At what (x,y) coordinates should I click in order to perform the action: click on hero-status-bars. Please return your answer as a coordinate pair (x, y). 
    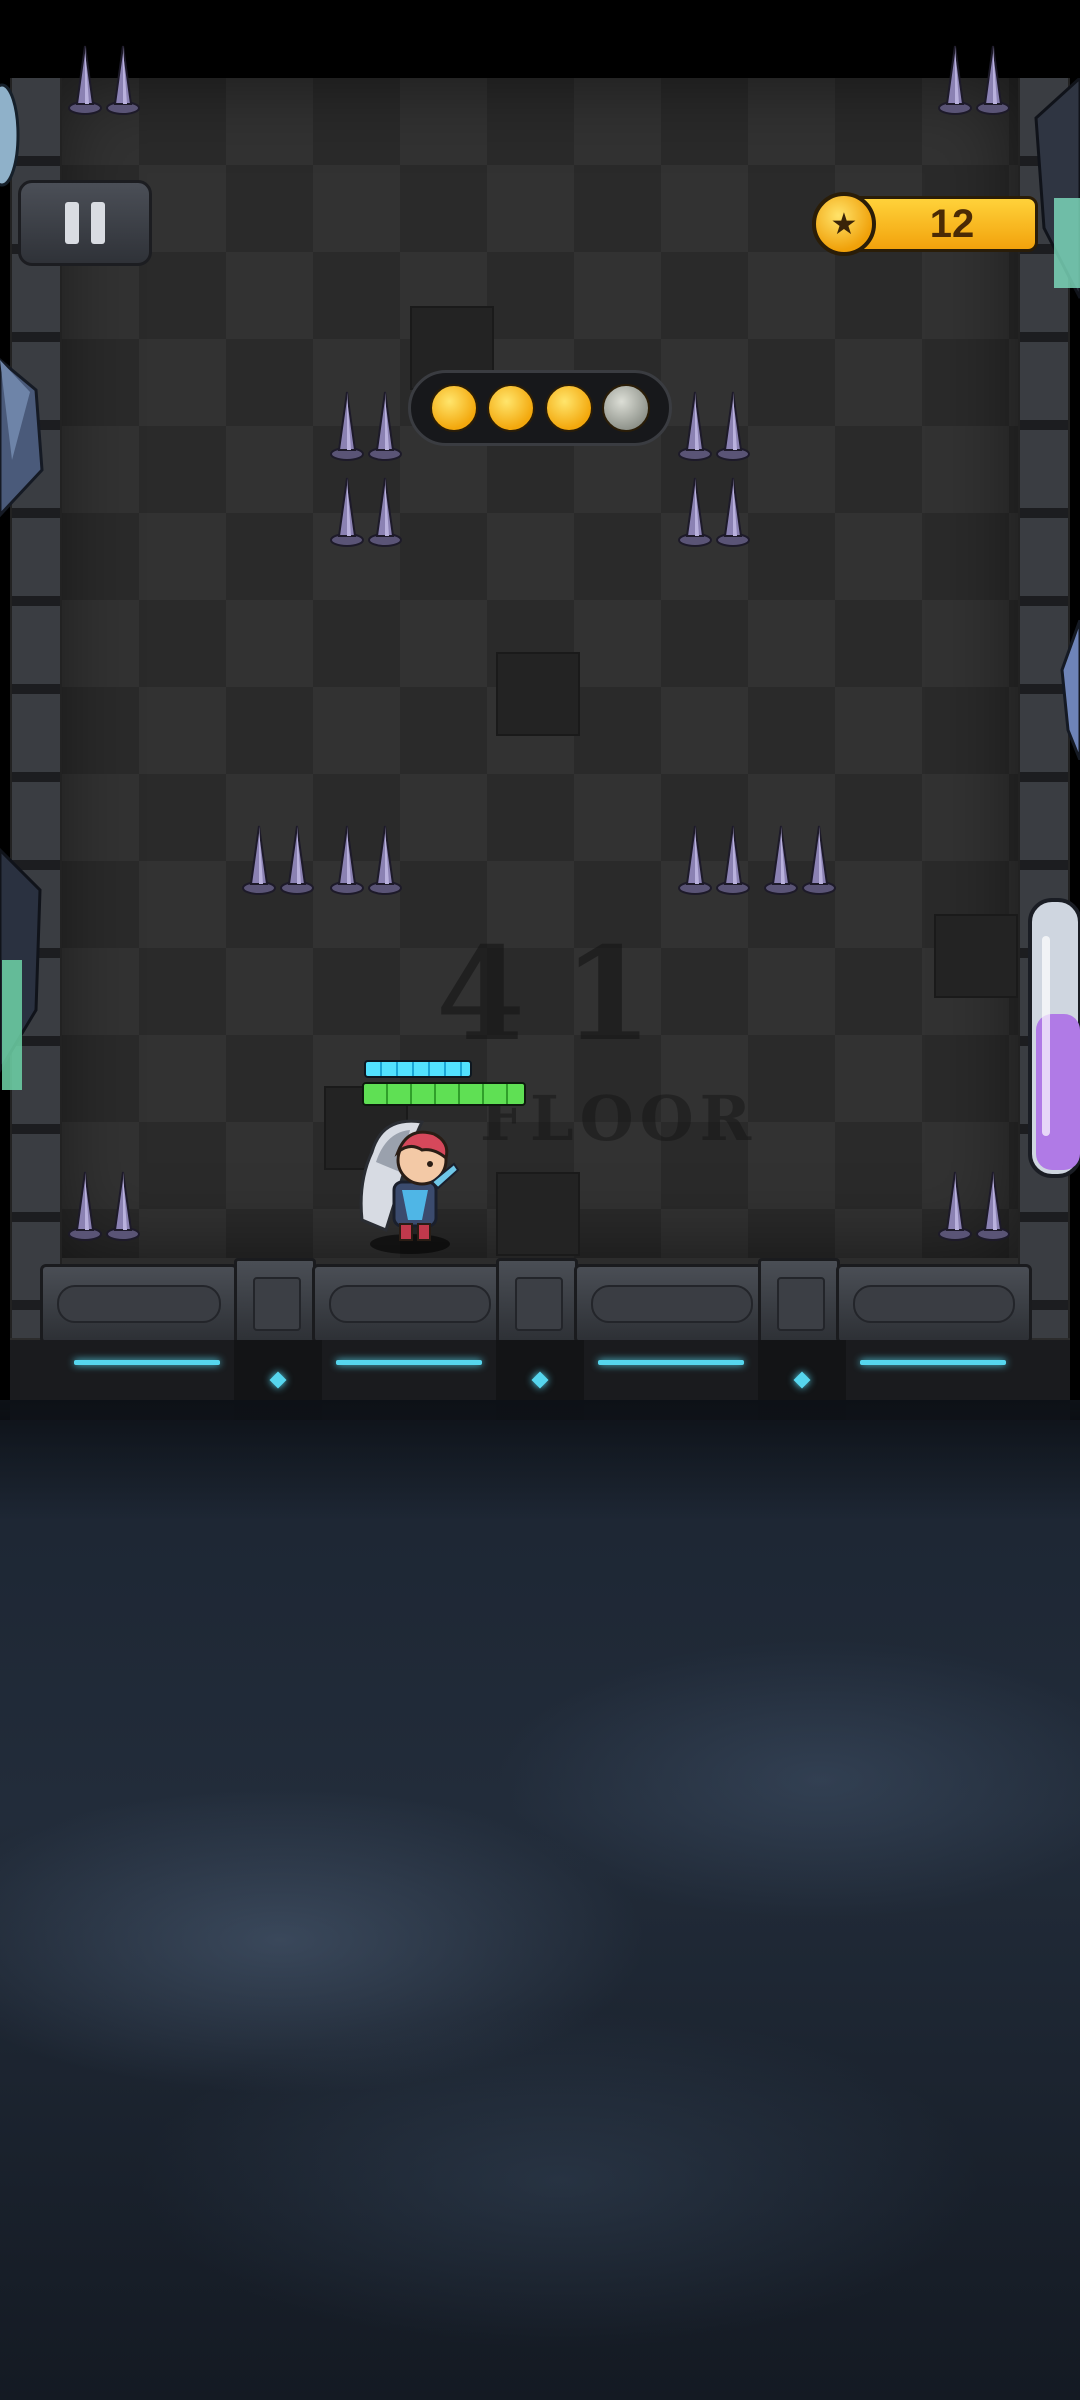
    Looking at the image, I should click on (447, 1085).